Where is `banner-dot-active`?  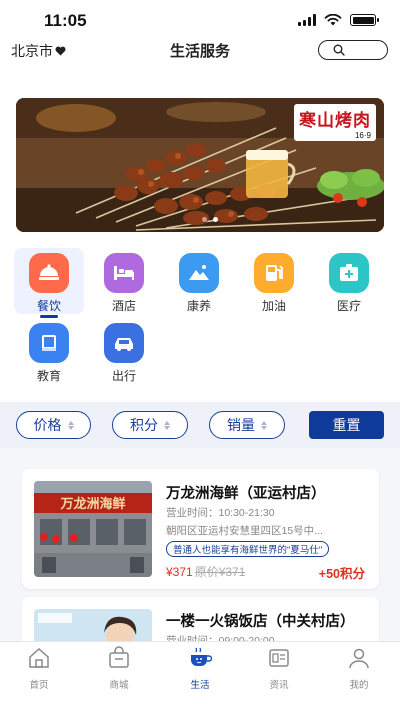
banner-dot-active is located at coordinates (215, 219).